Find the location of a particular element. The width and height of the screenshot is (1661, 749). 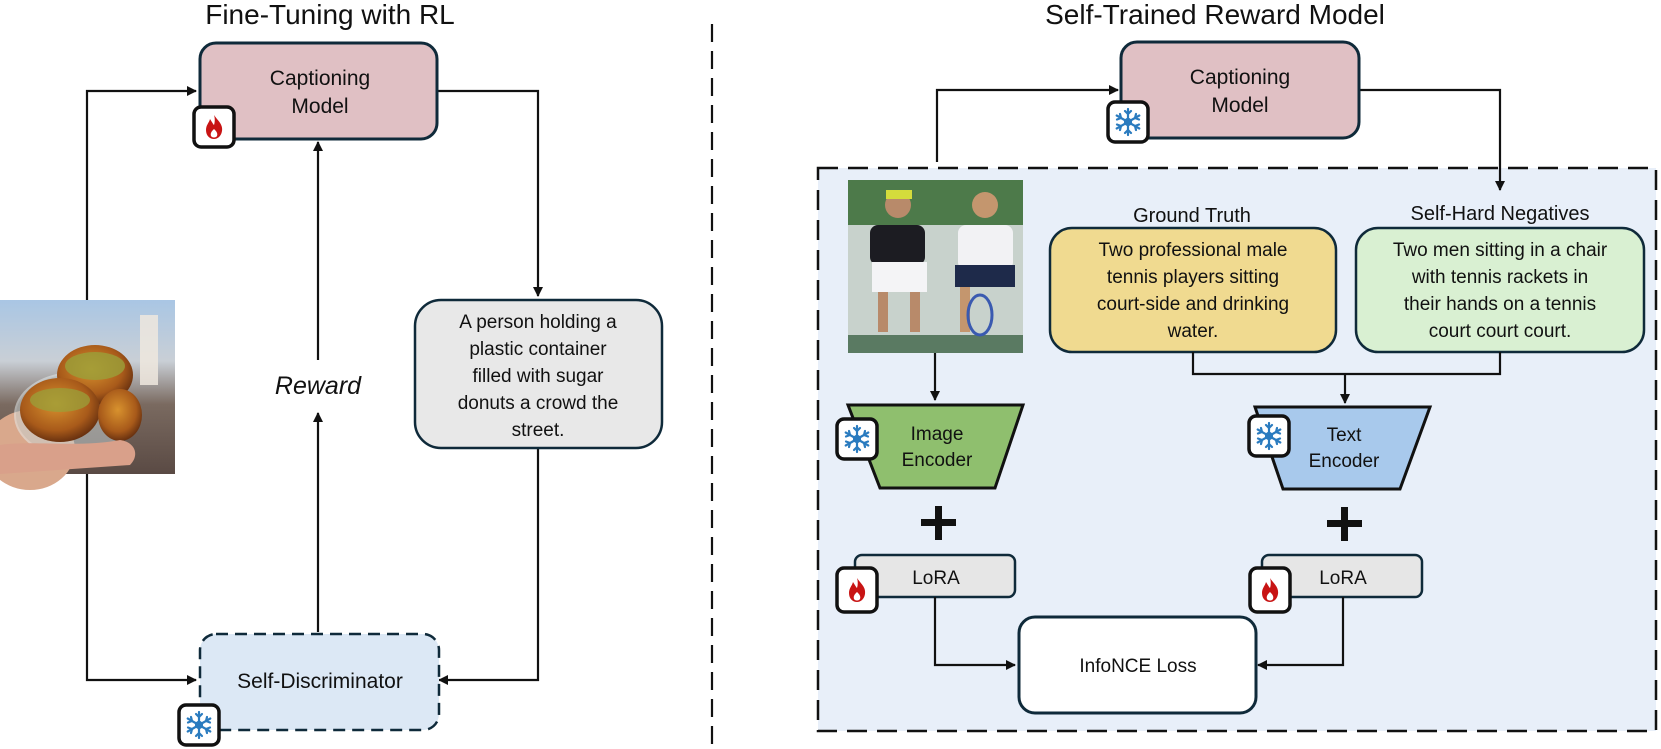

edge-image-to-captioning is located at coordinates (141, 193).